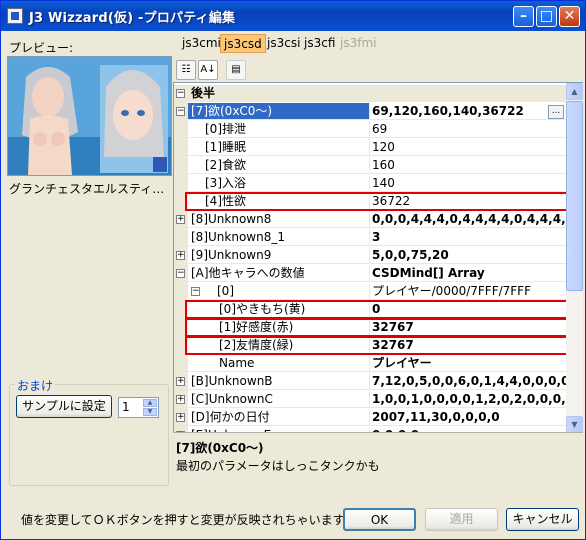 Image resolution: width=586 pixels, height=540 pixels. Describe the element at coordinates (574, 196) in the screenshot. I see `scrollbar-thumb` at that location.